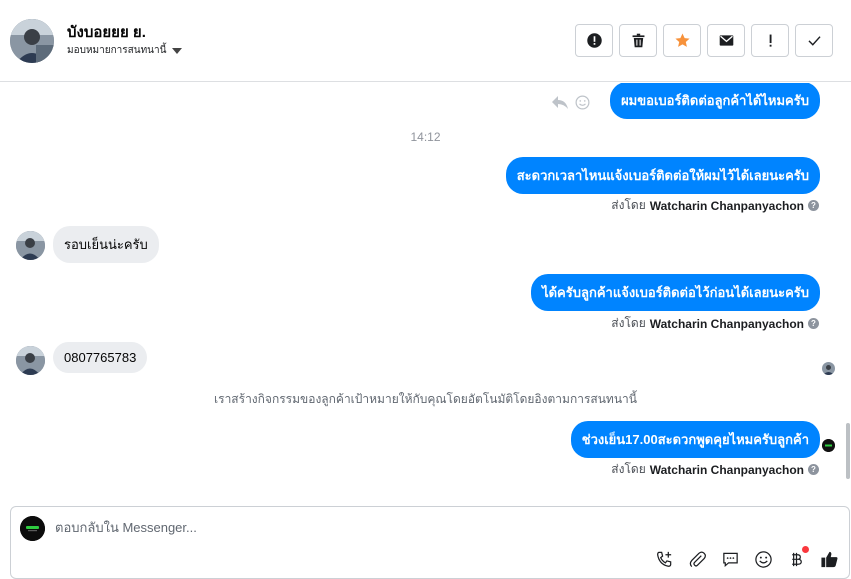 The image size is (851, 579). I want to click on attach-file-button, so click(697, 559).